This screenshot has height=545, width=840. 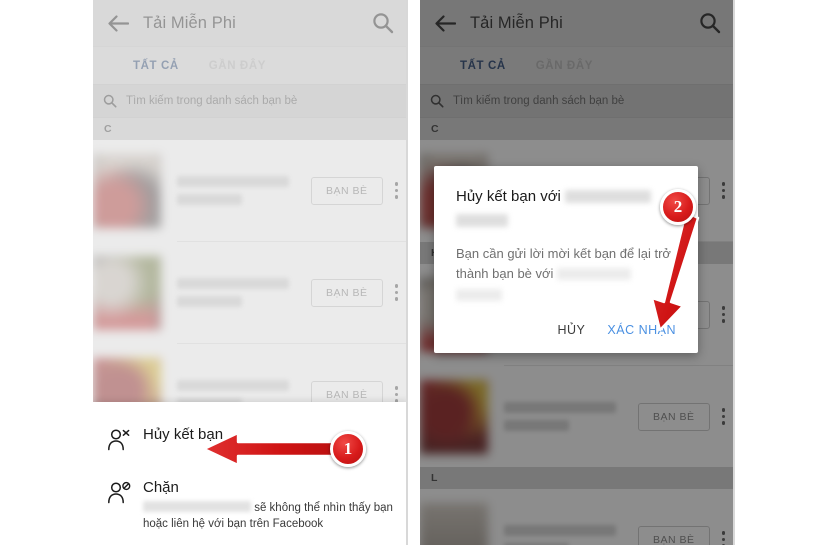 I want to click on app-bar-left: Tải Miễn Phi, so click(x=250, y=23).